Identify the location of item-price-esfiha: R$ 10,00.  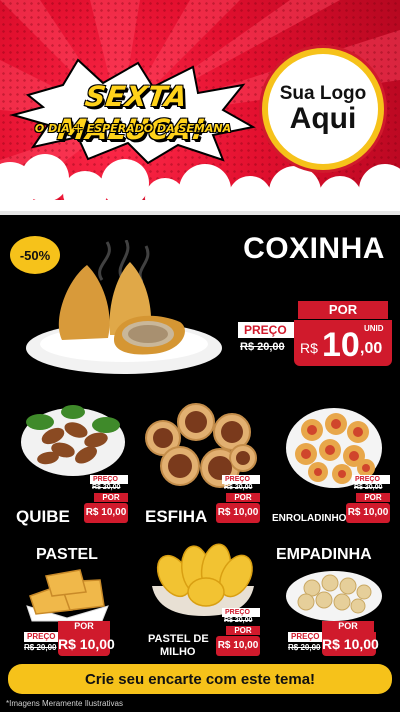
(238, 513).